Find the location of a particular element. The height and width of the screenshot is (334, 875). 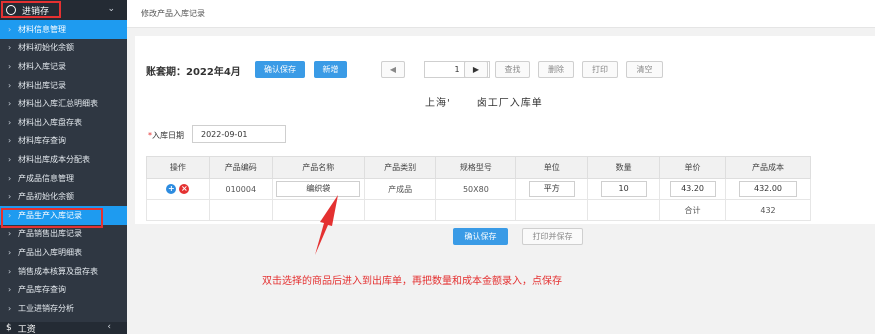

breadcrumb: 修改产品入库记录 is located at coordinates (501, 14).